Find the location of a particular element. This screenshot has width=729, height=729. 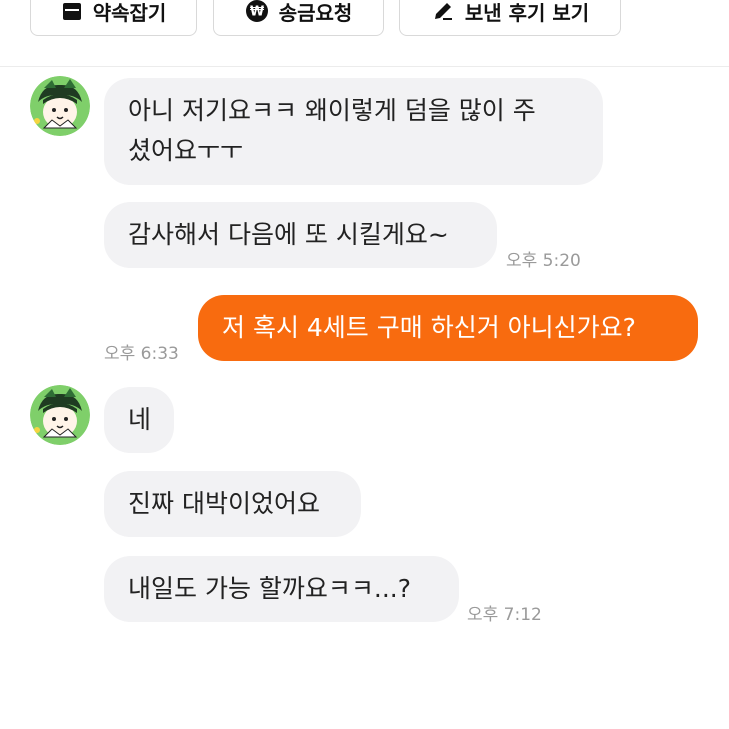

make-appointment-label: 약속잡기 is located at coordinates (129, 12).